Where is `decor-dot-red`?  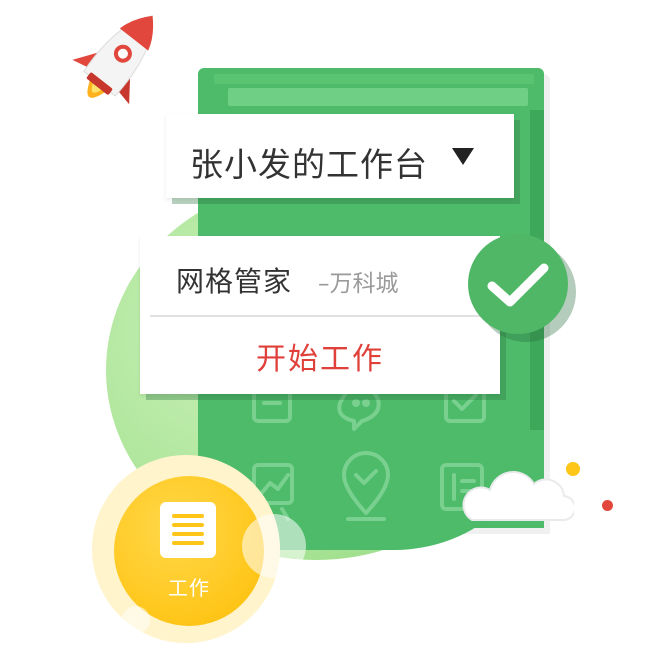
decor-dot-red is located at coordinates (607, 505).